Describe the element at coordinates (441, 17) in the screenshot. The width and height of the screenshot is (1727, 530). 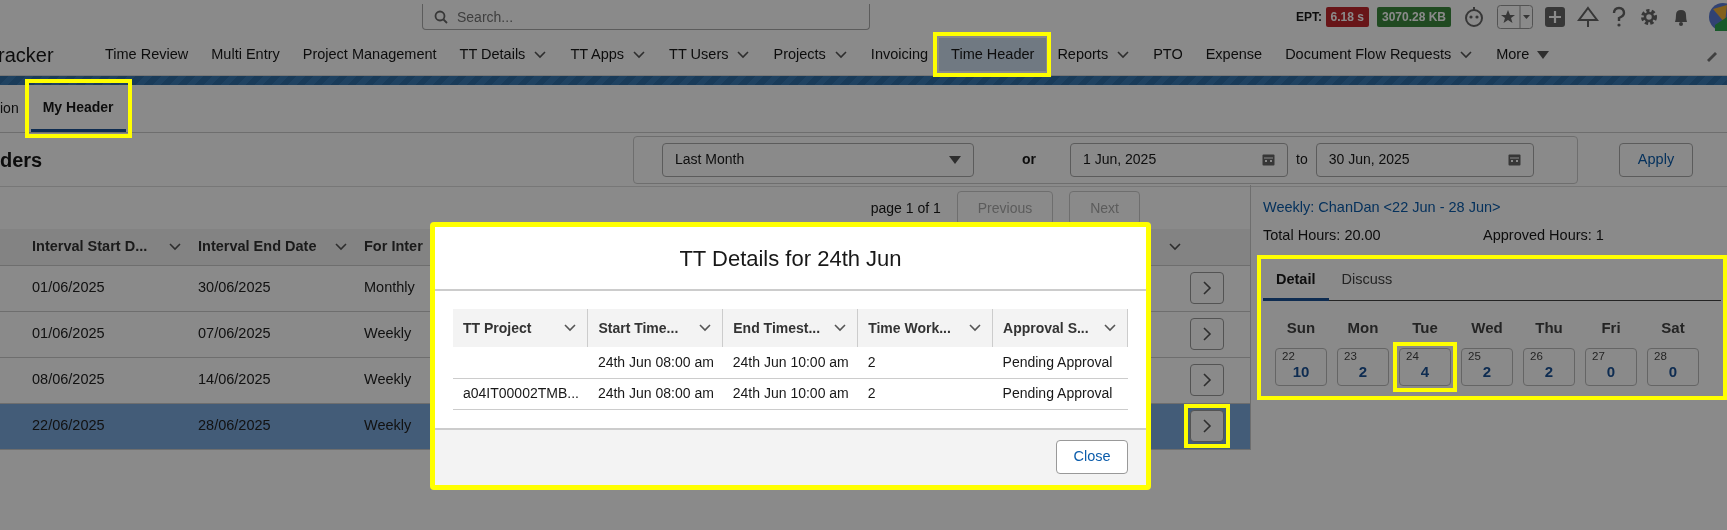
I see `search-icon` at that location.